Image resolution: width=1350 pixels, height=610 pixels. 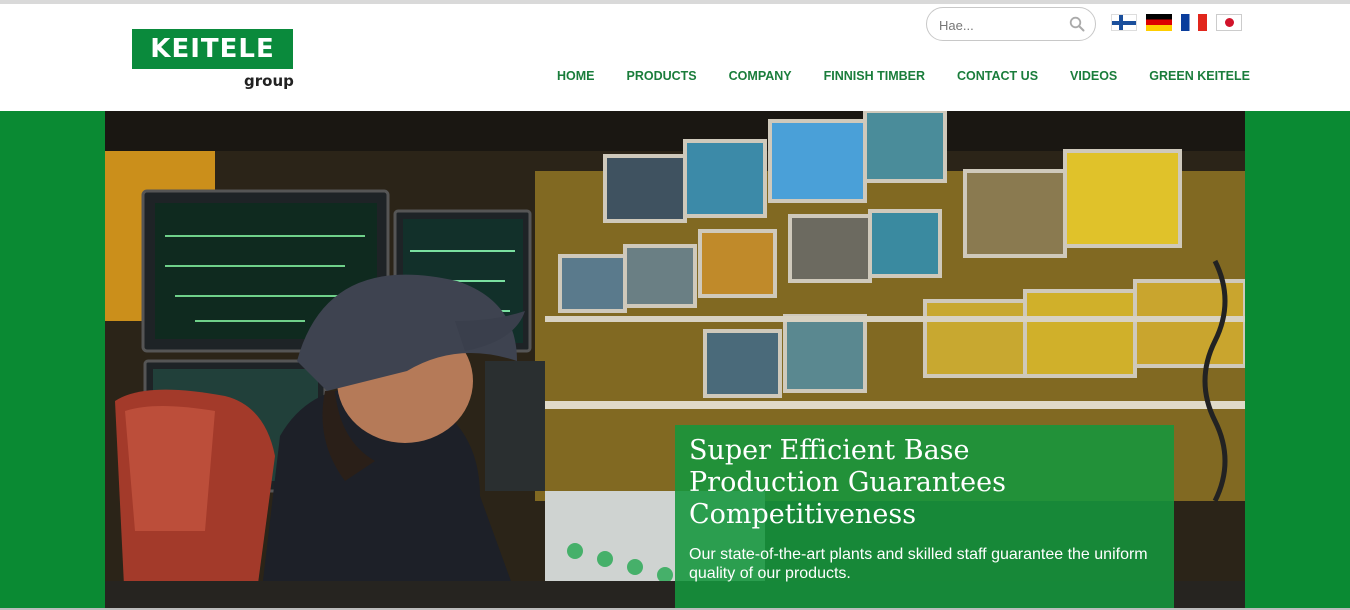 What do you see at coordinates (997, 76) in the screenshot?
I see `nav-item-contact-us: CONTACT US` at bounding box center [997, 76].